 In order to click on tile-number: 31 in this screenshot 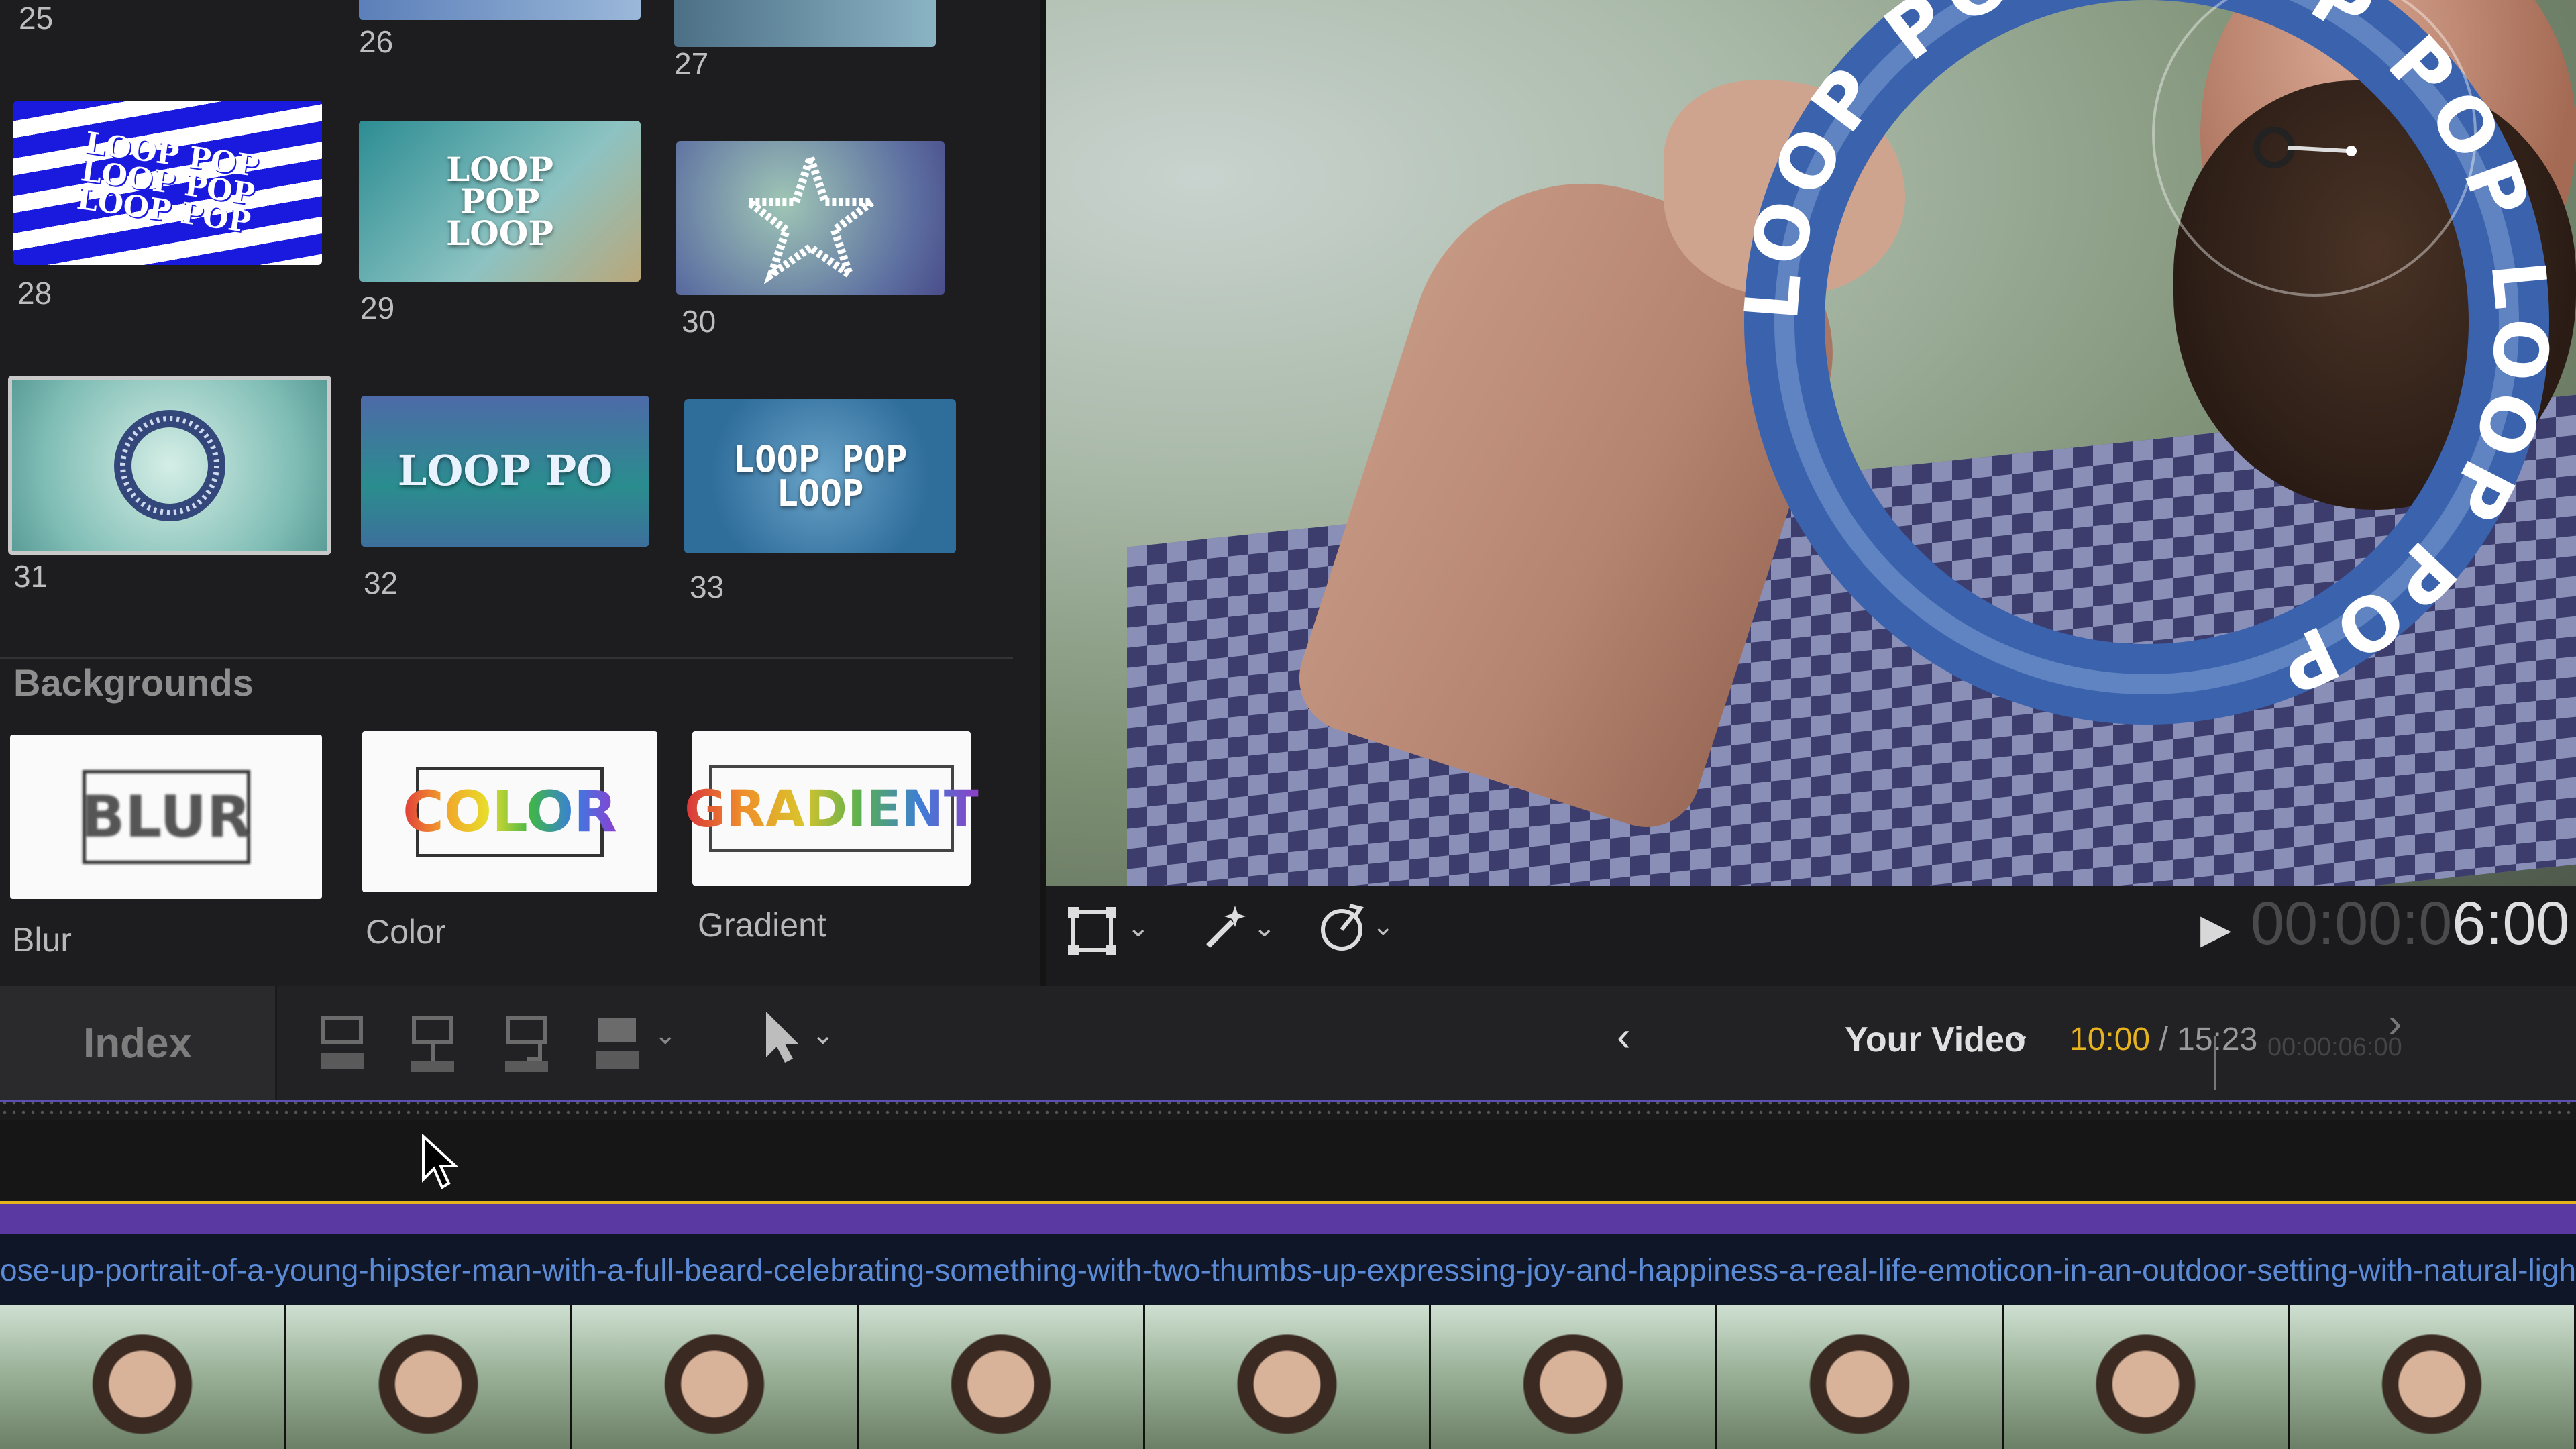, I will do `click(30, 576)`.